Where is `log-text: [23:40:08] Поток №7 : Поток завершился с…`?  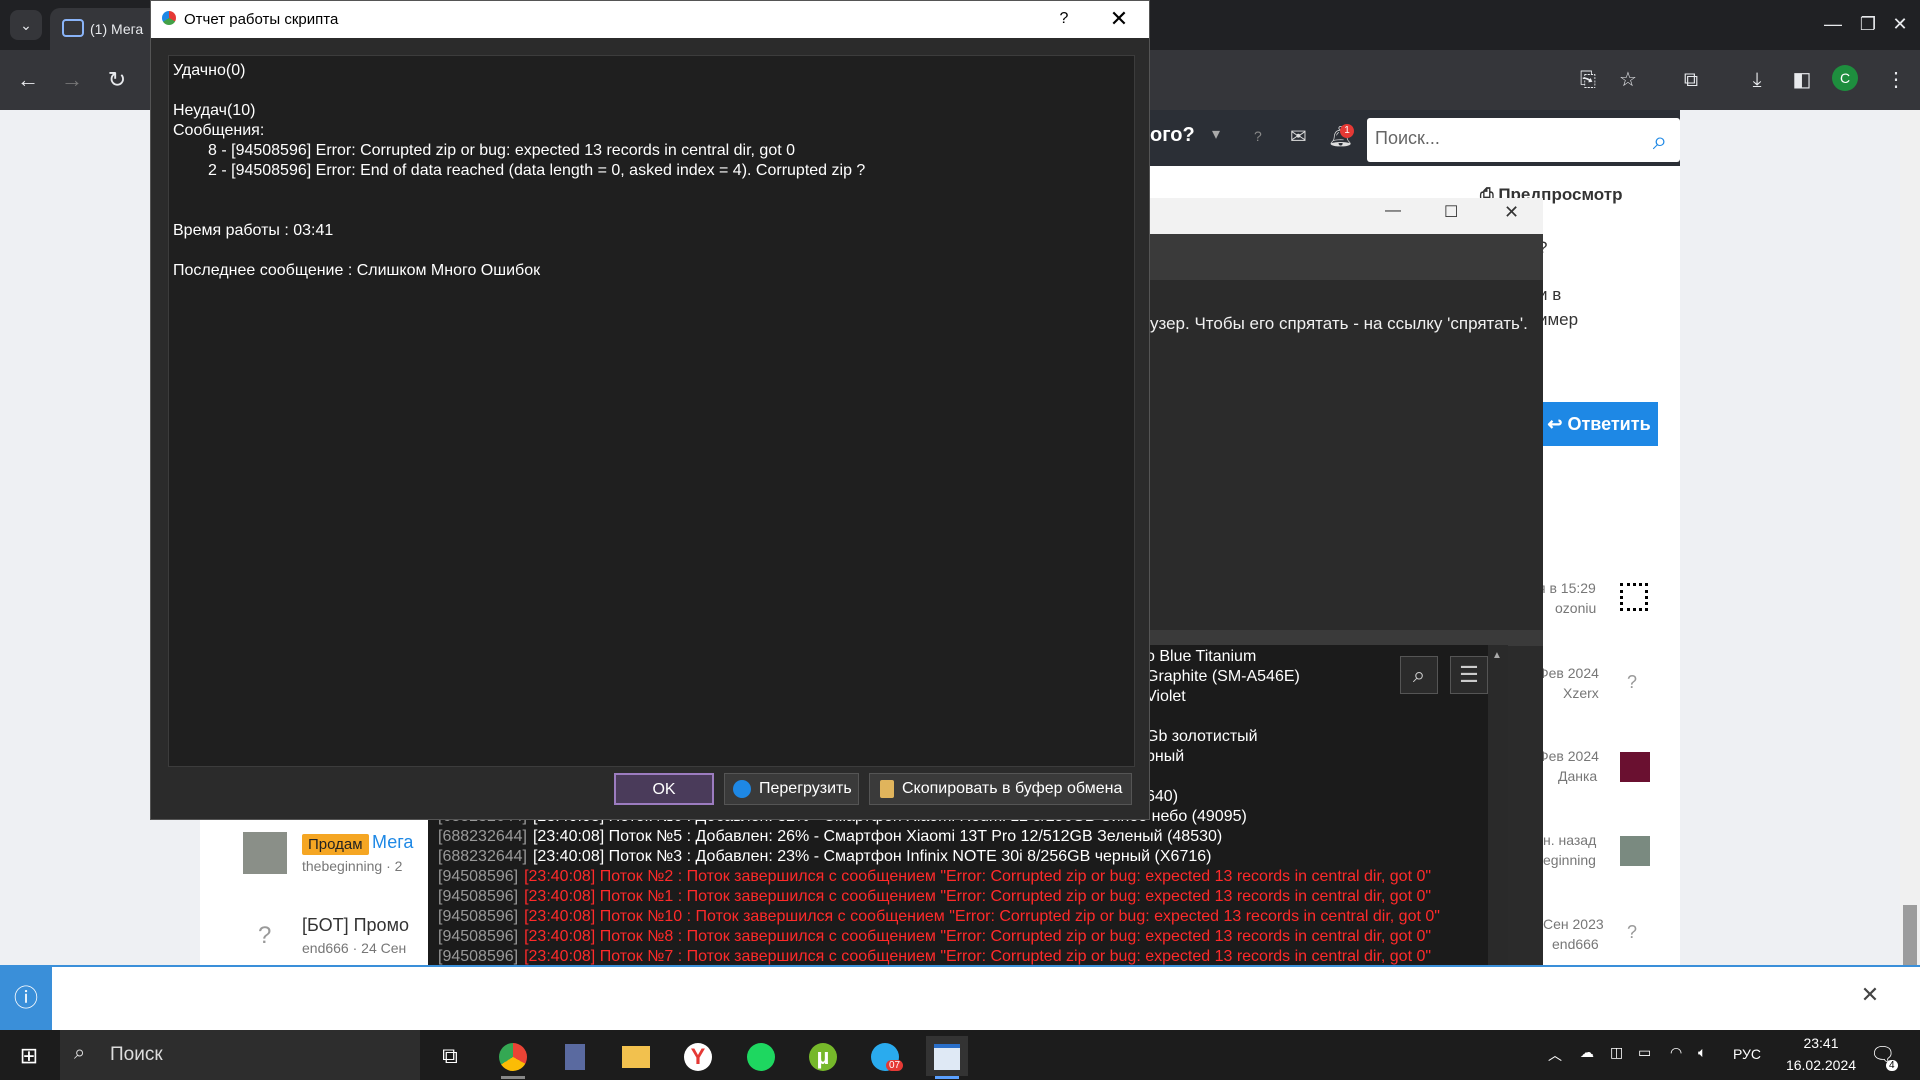 log-text: [23:40:08] Поток №7 : Поток завершился с… is located at coordinates (978, 956).